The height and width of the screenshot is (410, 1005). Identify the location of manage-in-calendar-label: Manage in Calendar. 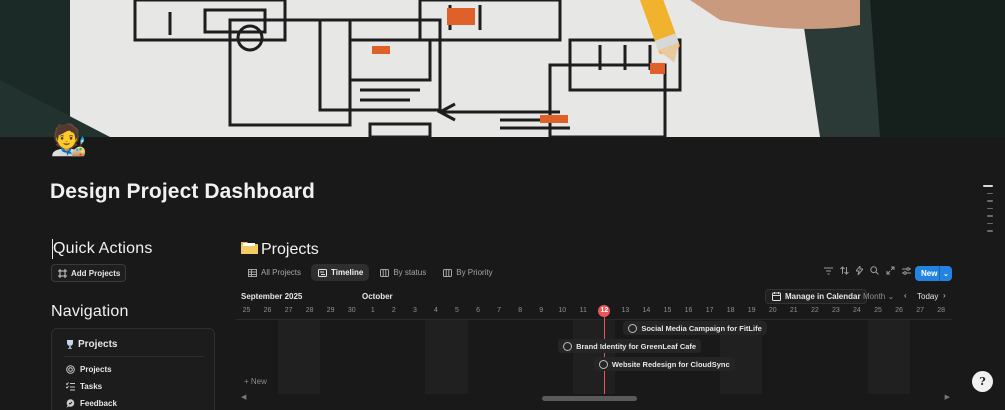
(823, 296).